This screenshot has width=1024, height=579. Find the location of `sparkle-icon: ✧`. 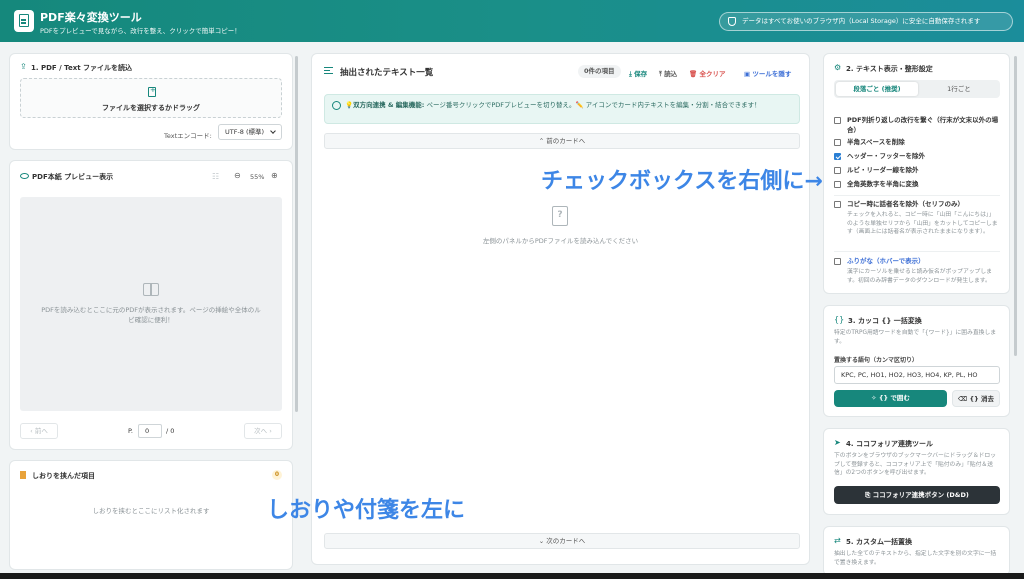

sparkle-icon: ✧ is located at coordinates (875, 398).